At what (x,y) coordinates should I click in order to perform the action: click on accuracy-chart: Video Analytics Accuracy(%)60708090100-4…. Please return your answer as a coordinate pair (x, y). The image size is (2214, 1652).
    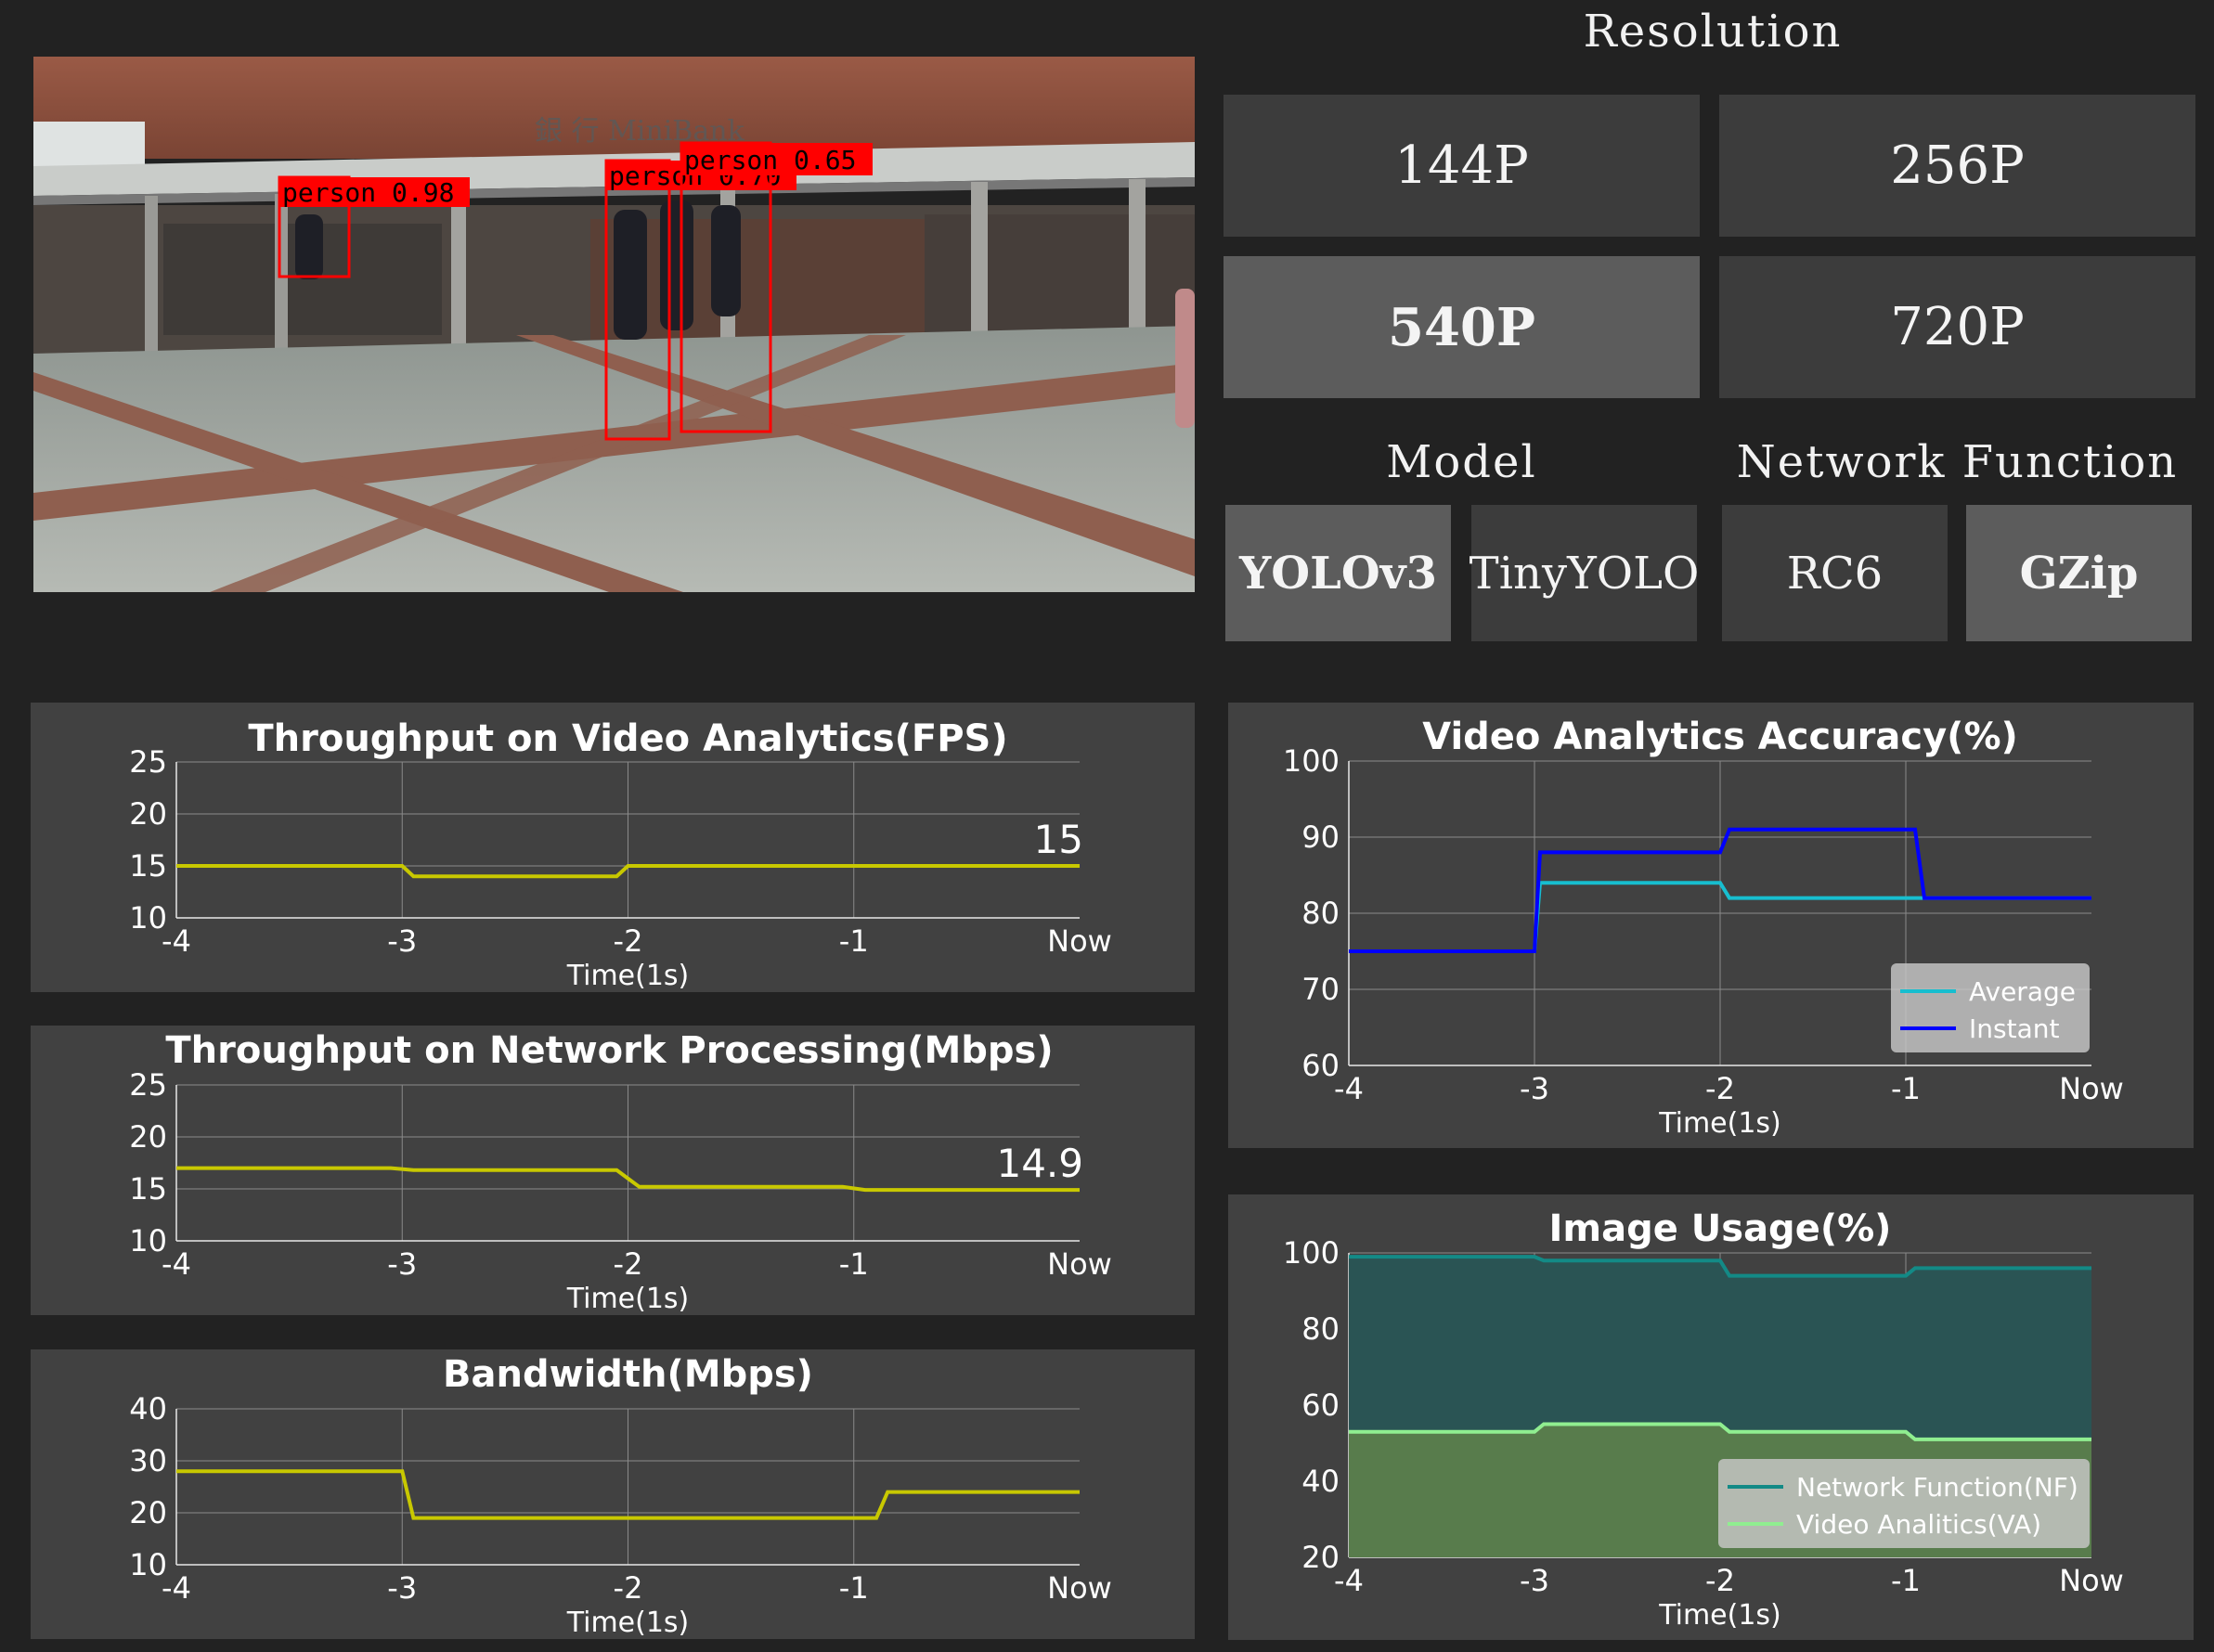
    Looking at the image, I should click on (1703, 928).